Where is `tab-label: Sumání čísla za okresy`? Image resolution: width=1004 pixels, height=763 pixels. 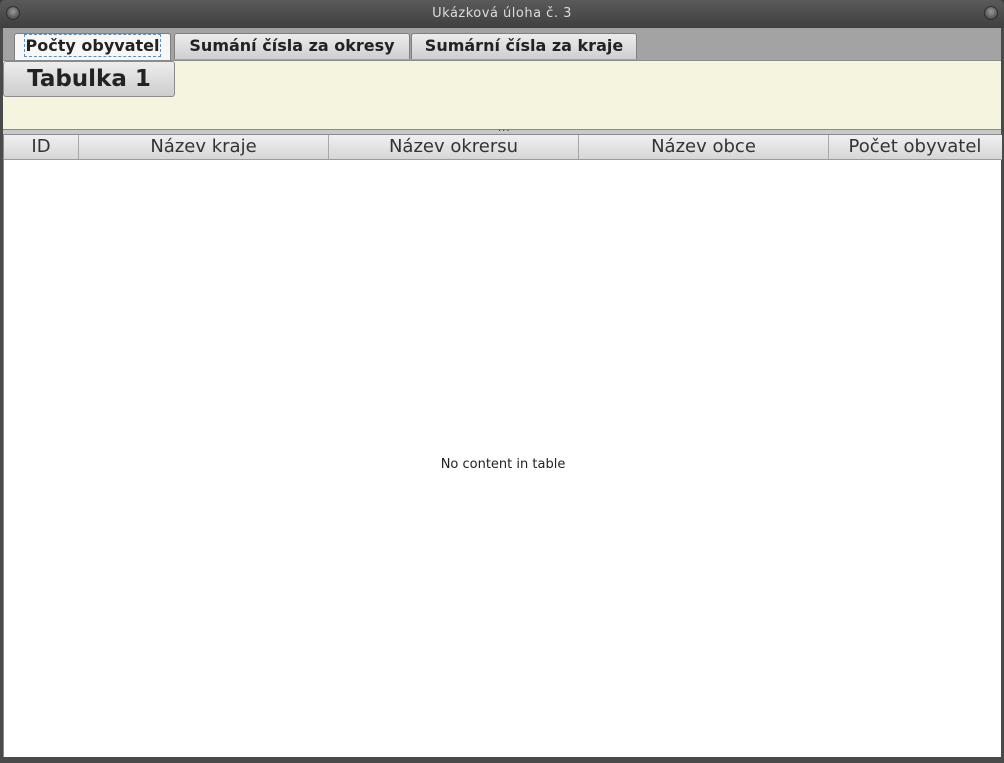
tab-label: Sumání čísla za okresy is located at coordinates (292, 45).